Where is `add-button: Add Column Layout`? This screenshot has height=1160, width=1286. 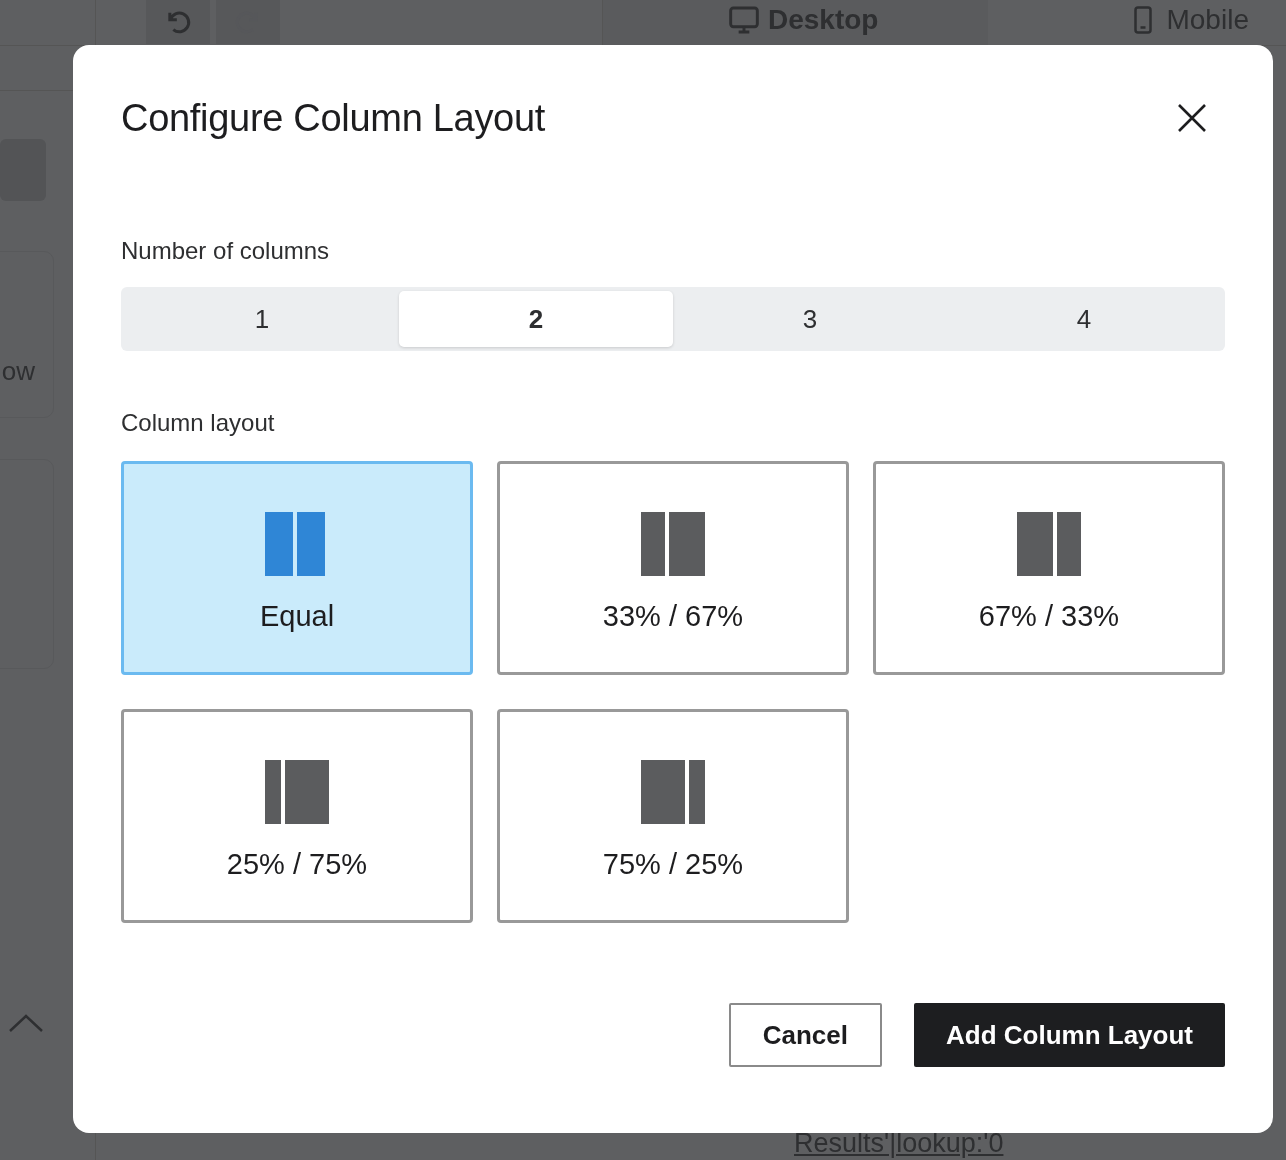 add-button: Add Column Layout is located at coordinates (1069, 1035).